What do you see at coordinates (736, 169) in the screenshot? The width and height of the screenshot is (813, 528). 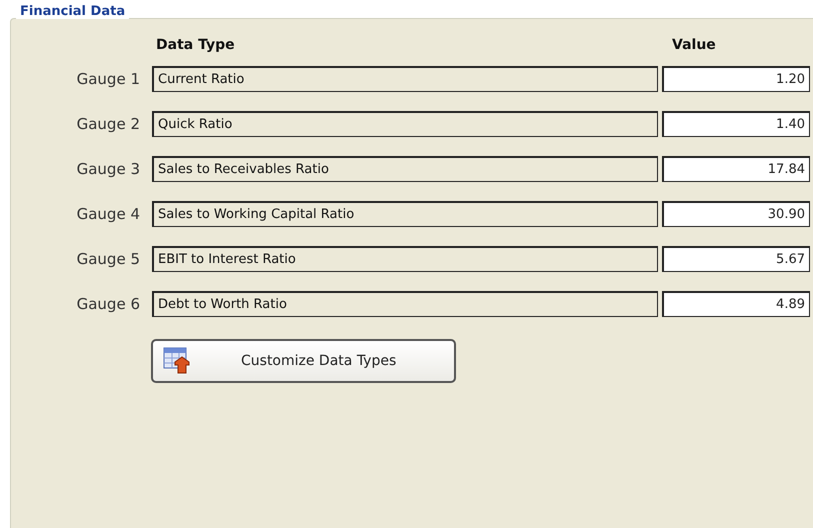 I see `value-field: 17.84` at bounding box center [736, 169].